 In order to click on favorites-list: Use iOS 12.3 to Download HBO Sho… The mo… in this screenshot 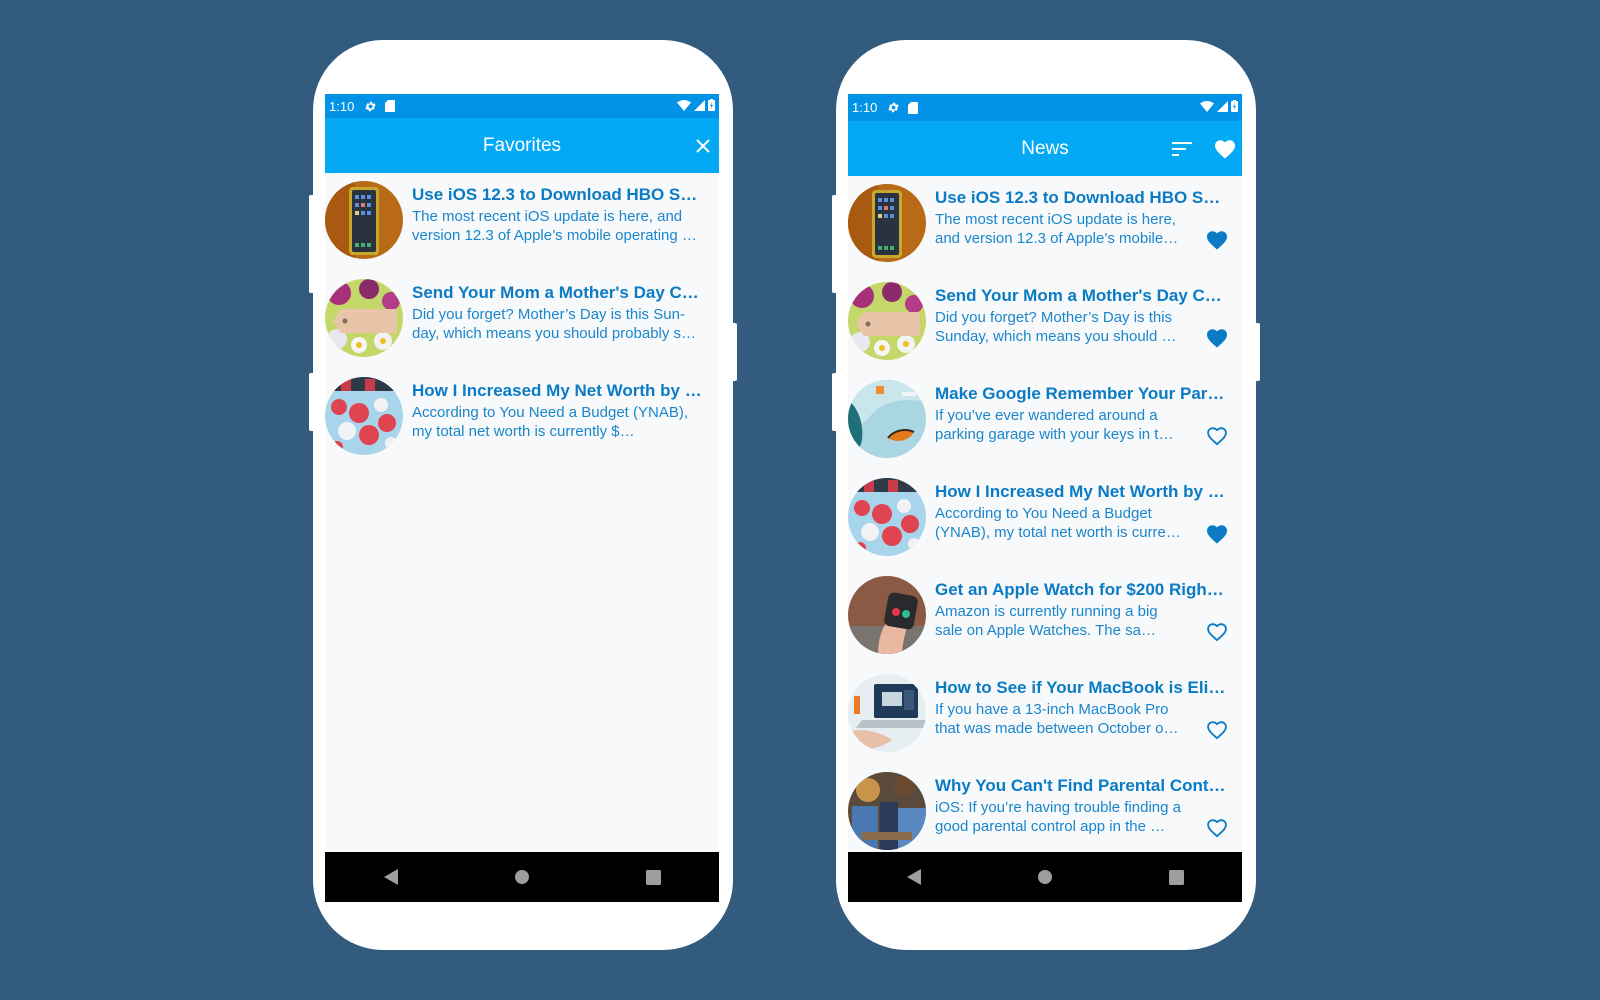, I will do `click(522, 324)`.